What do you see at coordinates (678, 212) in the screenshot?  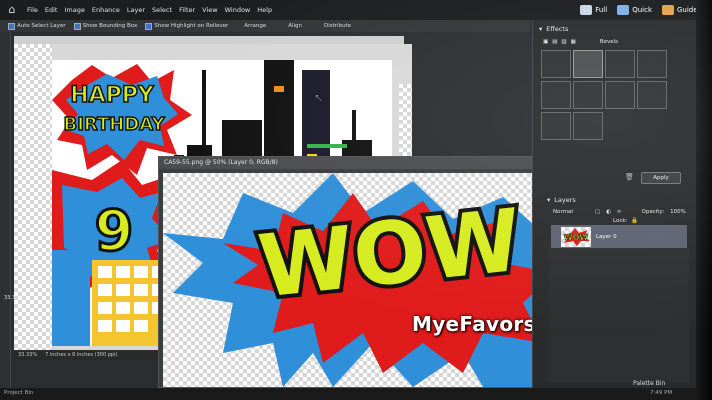 I see `opacity-value: 100%` at bounding box center [678, 212].